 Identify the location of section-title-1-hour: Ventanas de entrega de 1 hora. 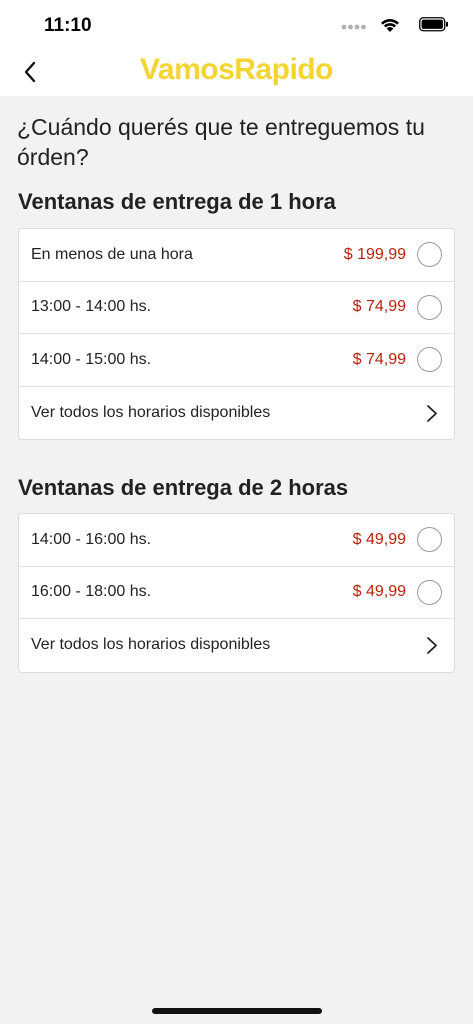
(177, 201).